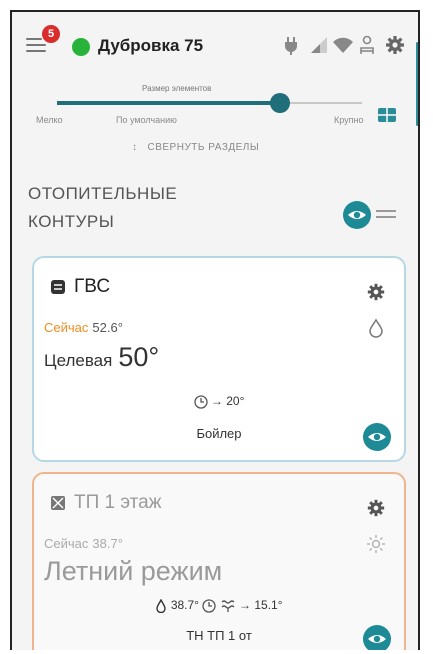  I want to click on wifi-icon, so click(343, 45).